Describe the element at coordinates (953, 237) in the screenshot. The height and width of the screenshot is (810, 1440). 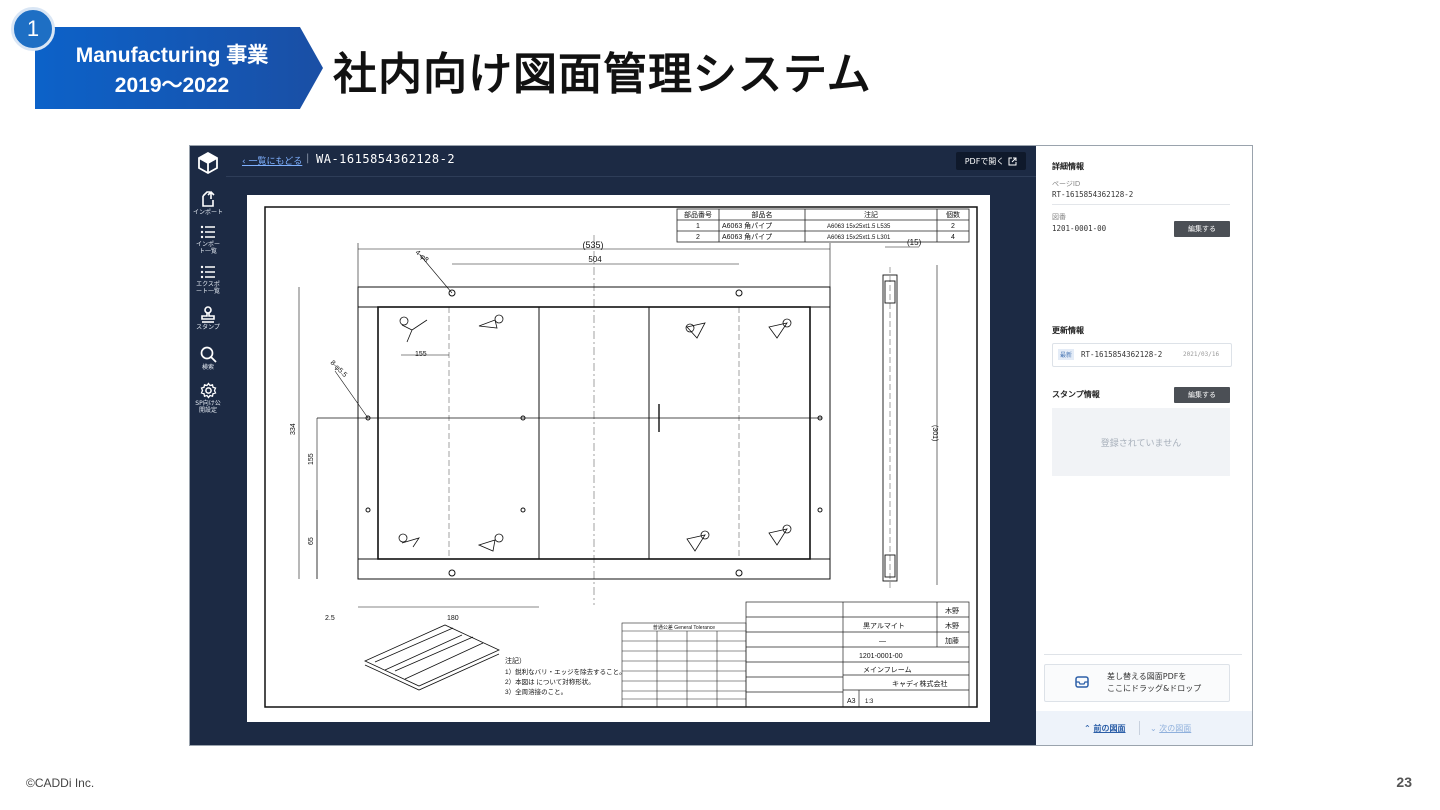
I see `parts-cell: 4` at that location.